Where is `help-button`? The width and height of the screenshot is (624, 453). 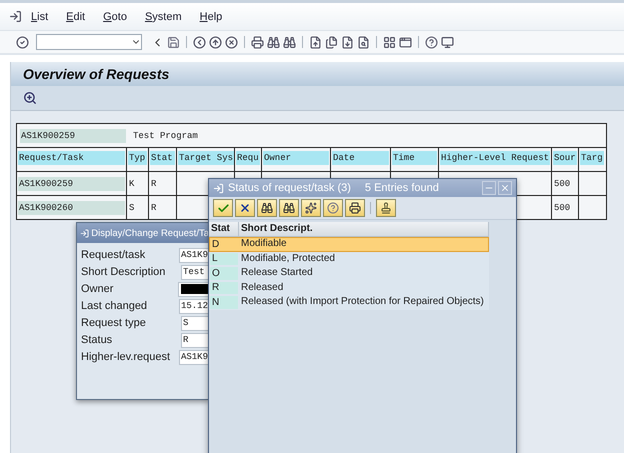 help-button is located at coordinates (333, 208).